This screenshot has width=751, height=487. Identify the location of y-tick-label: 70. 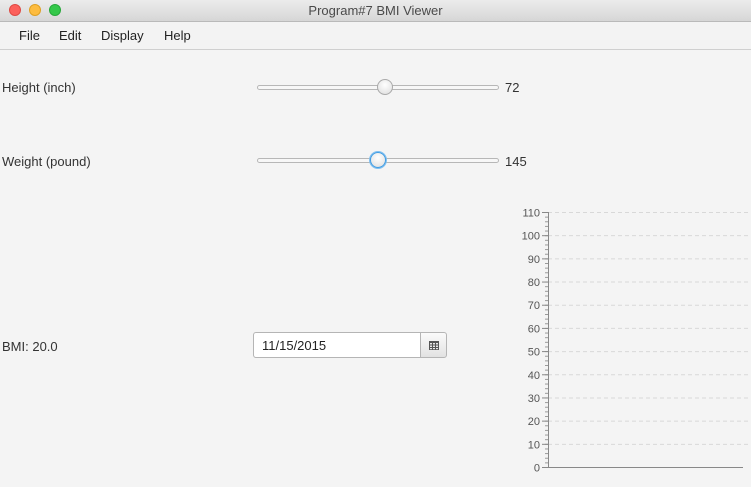
(534, 306).